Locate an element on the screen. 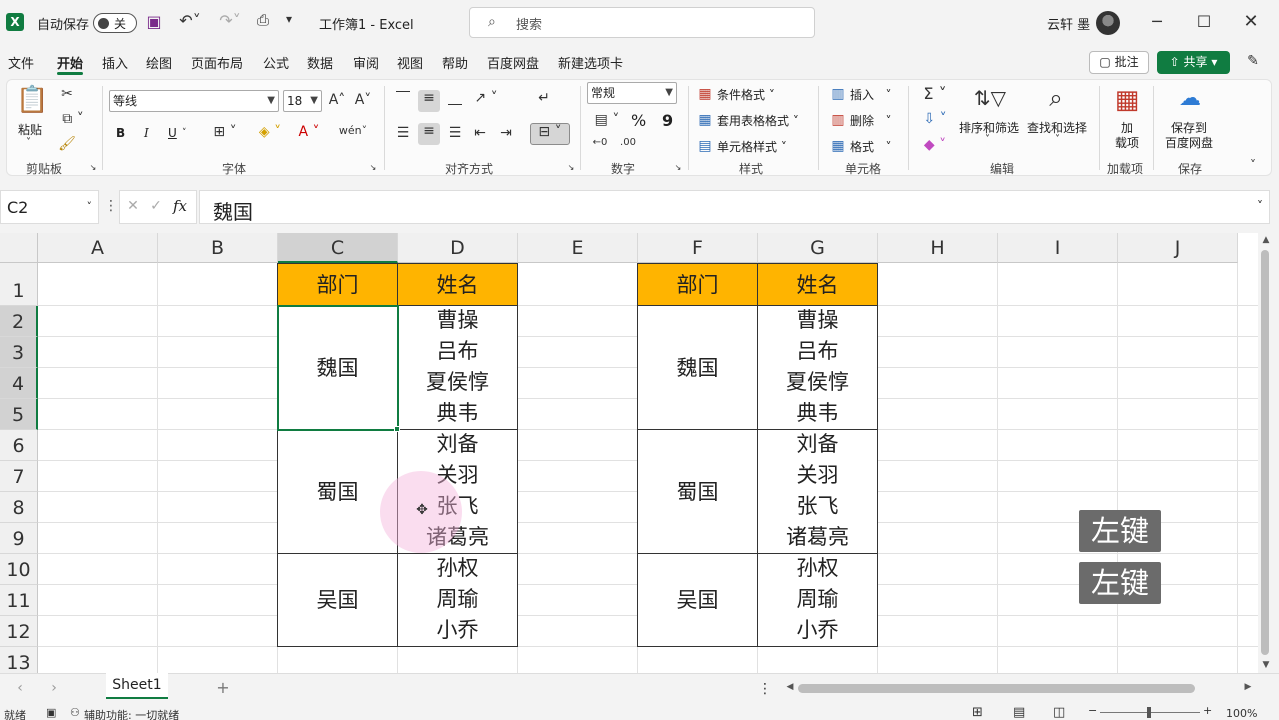 The height and width of the screenshot is (720, 1279). share-button: ⇧ 共享 ▾ is located at coordinates (1193, 62).